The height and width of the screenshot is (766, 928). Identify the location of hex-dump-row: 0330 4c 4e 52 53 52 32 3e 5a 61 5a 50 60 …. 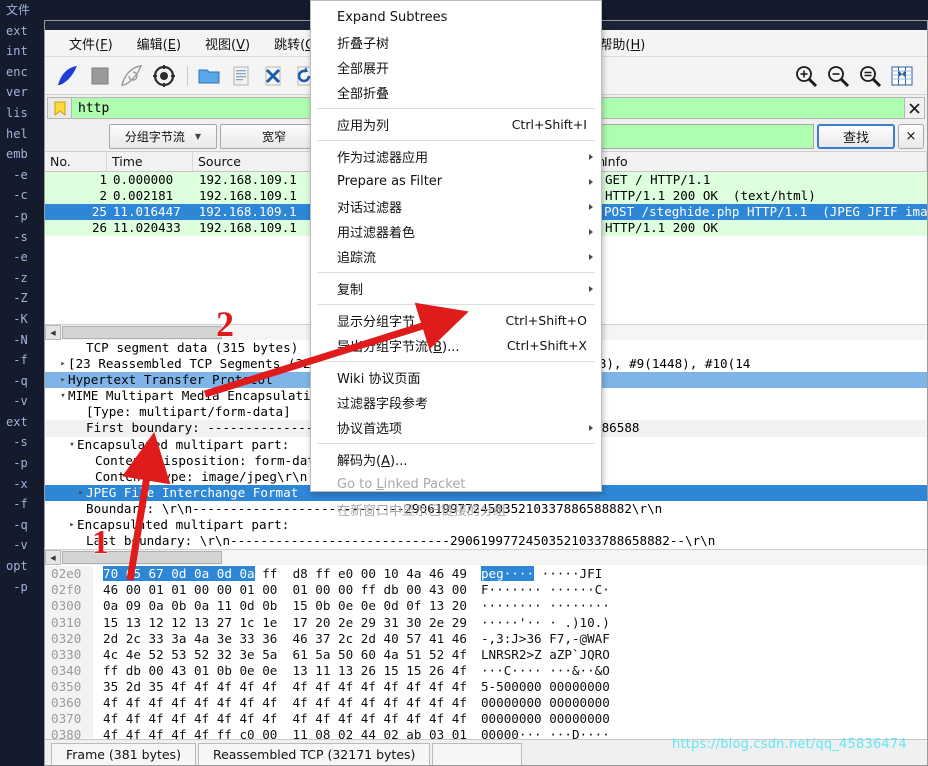
(486, 654).